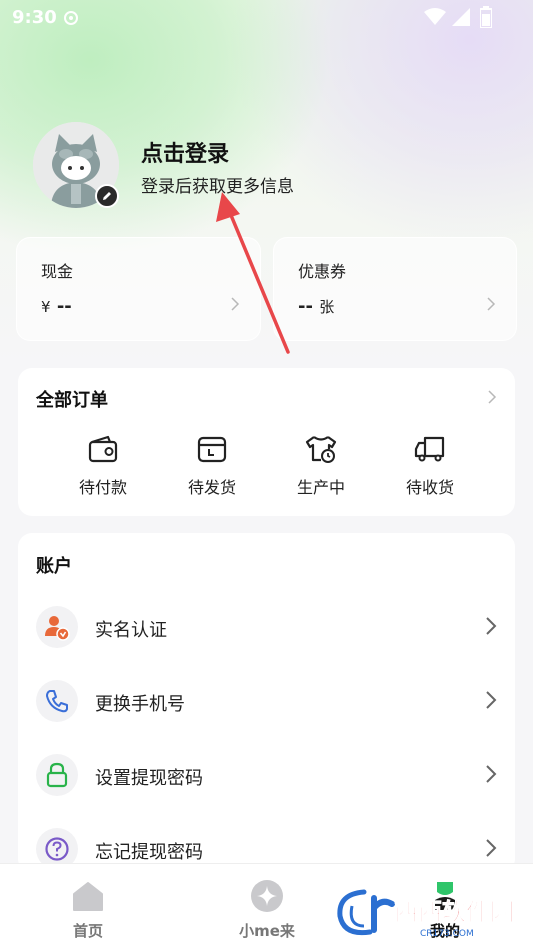  I want to click on nav-home: 首页, so click(88, 909).